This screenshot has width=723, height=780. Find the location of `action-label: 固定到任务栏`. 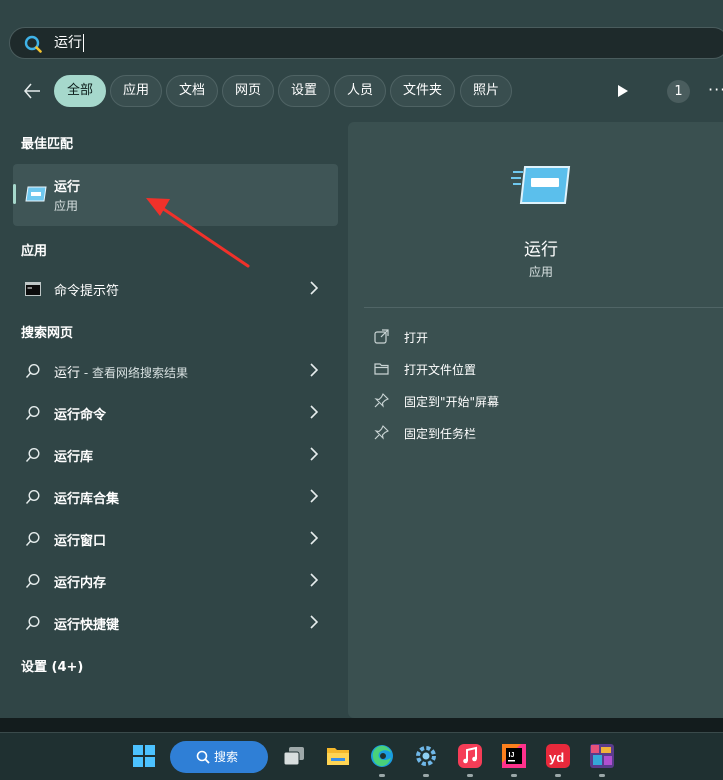

action-label: 固定到任务栏 is located at coordinates (440, 434).